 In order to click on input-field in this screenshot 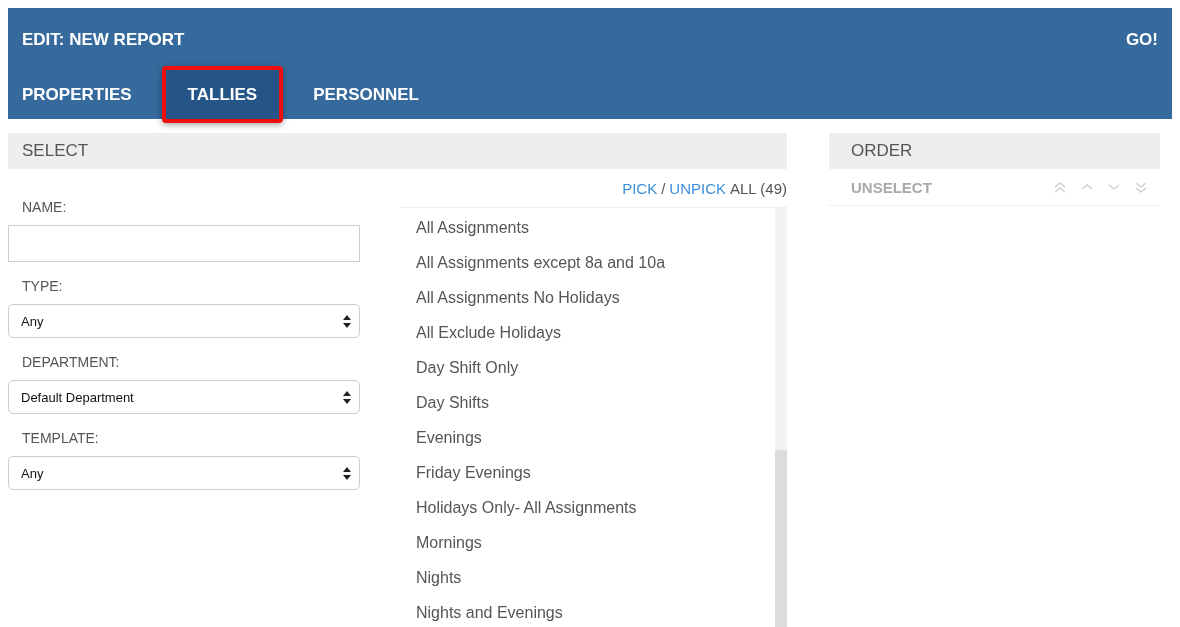, I will do `click(184, 243)`.